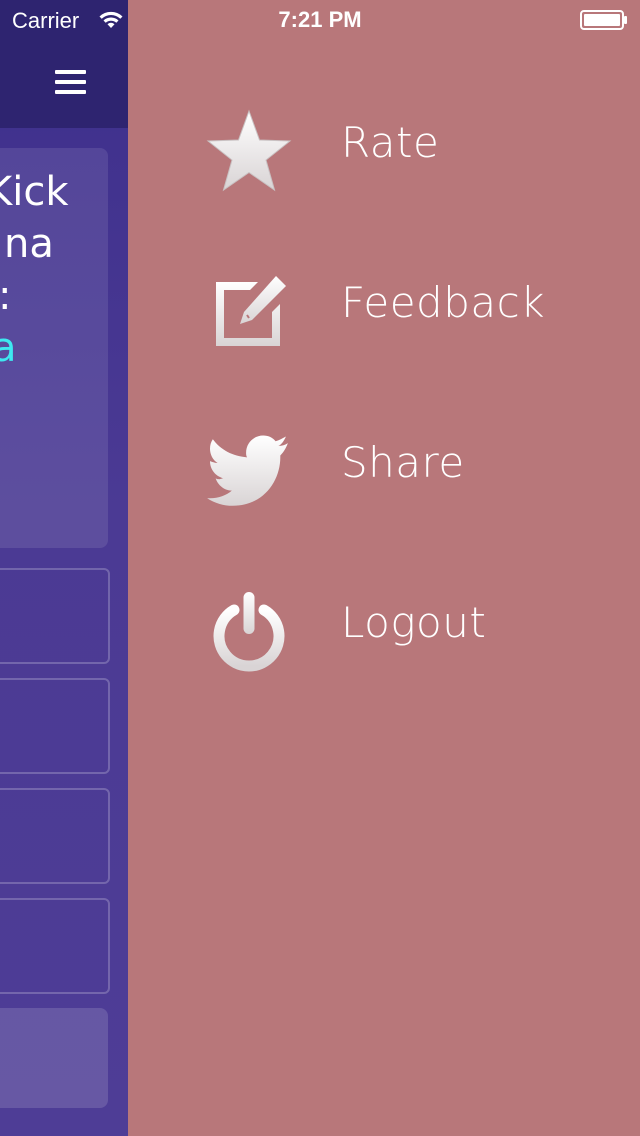 This screenshot has height=1136, width=640. I want to click on menu-label-logout: Logout, so click(414, 622).